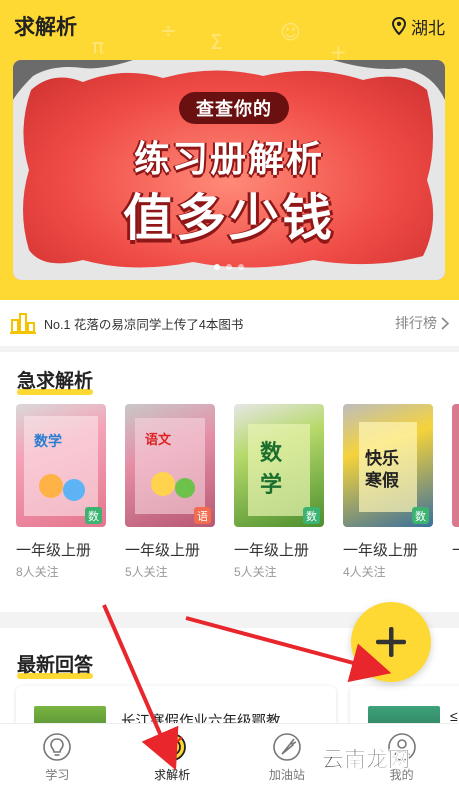 The height and width of the screenshot is (788, 459). Describe the element at coordinates (172, 775) in the screenshot. I see `nav-label: 求解析` at that location.